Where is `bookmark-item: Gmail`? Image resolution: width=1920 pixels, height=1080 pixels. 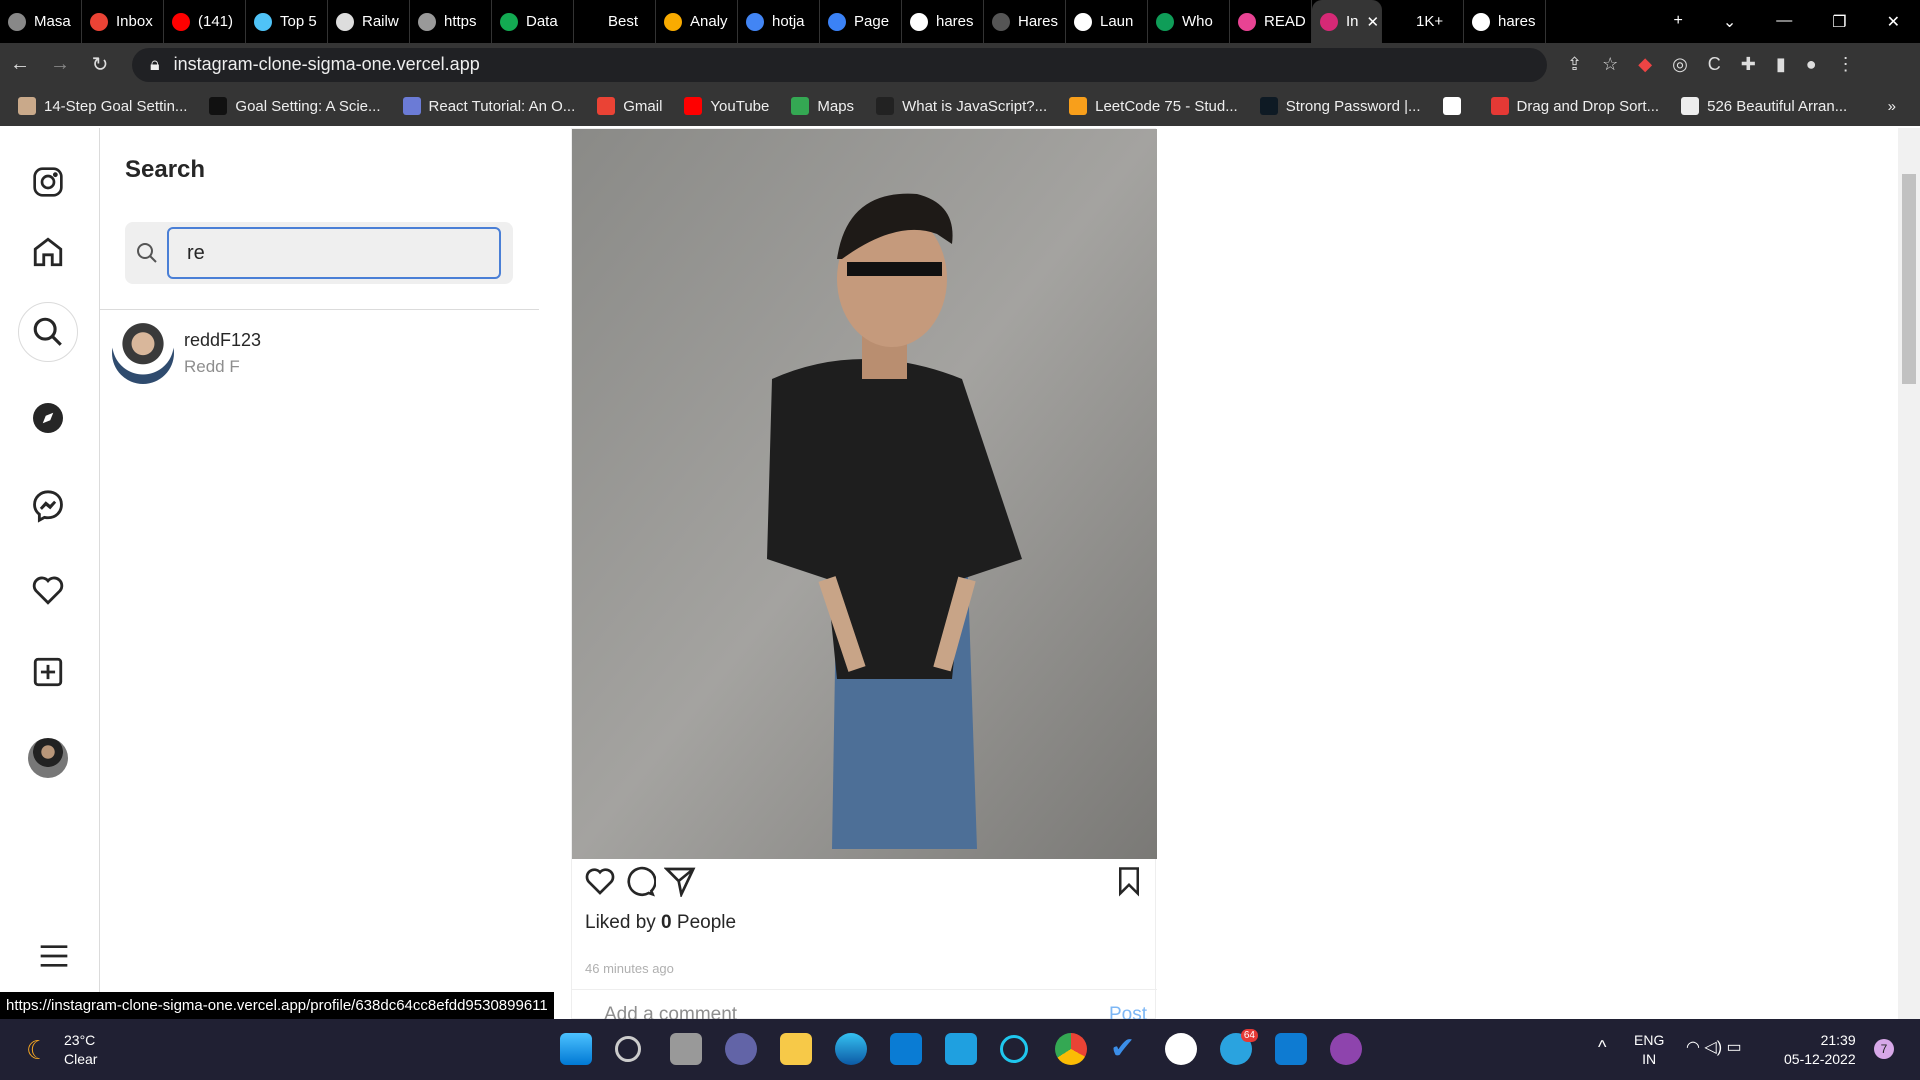 bookmark-item: Gmail is located at coordinates (629, 106).